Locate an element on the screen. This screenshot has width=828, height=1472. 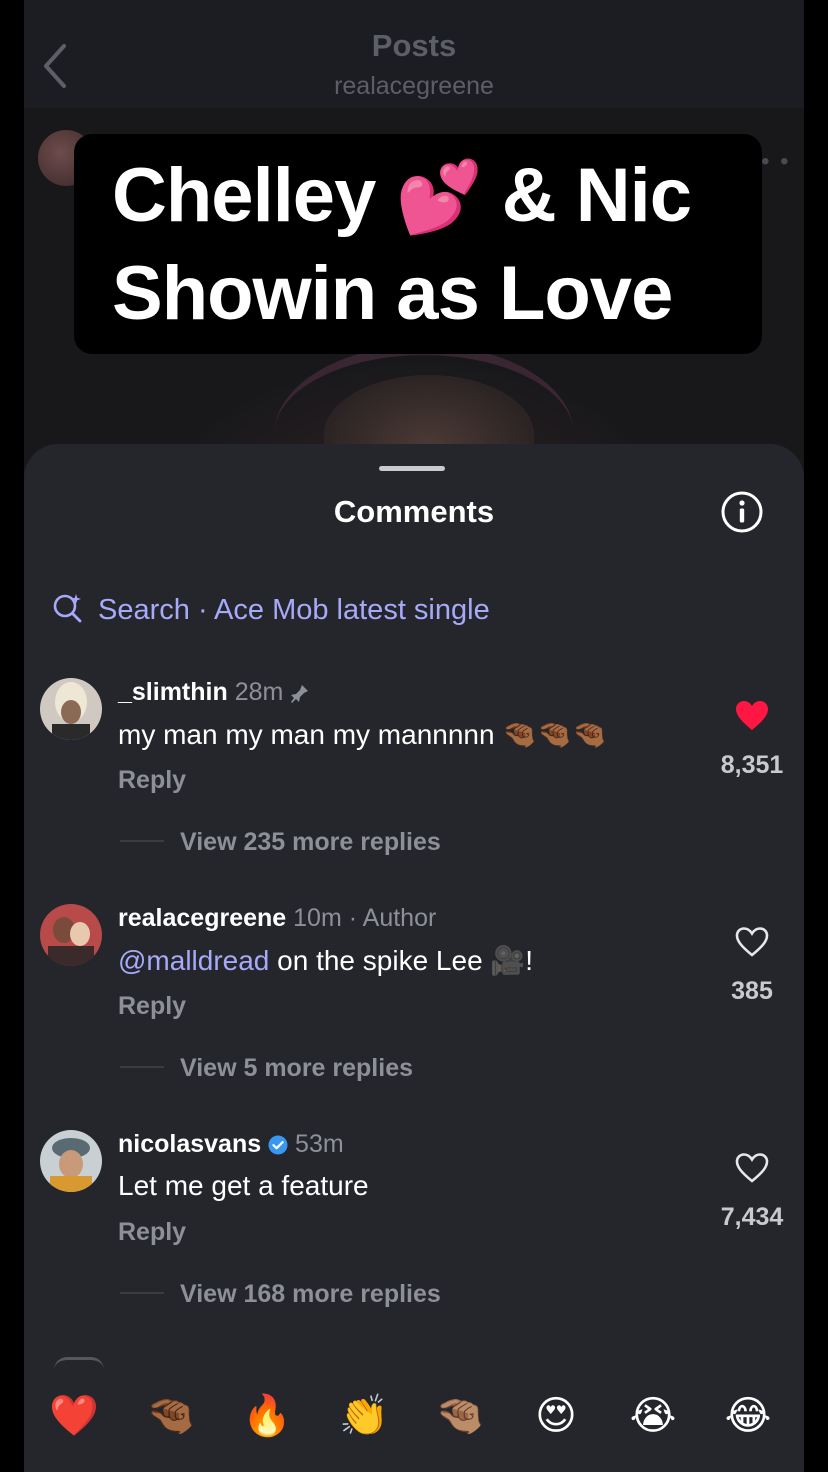
emoji-red-heart-button: ❤️ is located at coordinates (74, 1416).